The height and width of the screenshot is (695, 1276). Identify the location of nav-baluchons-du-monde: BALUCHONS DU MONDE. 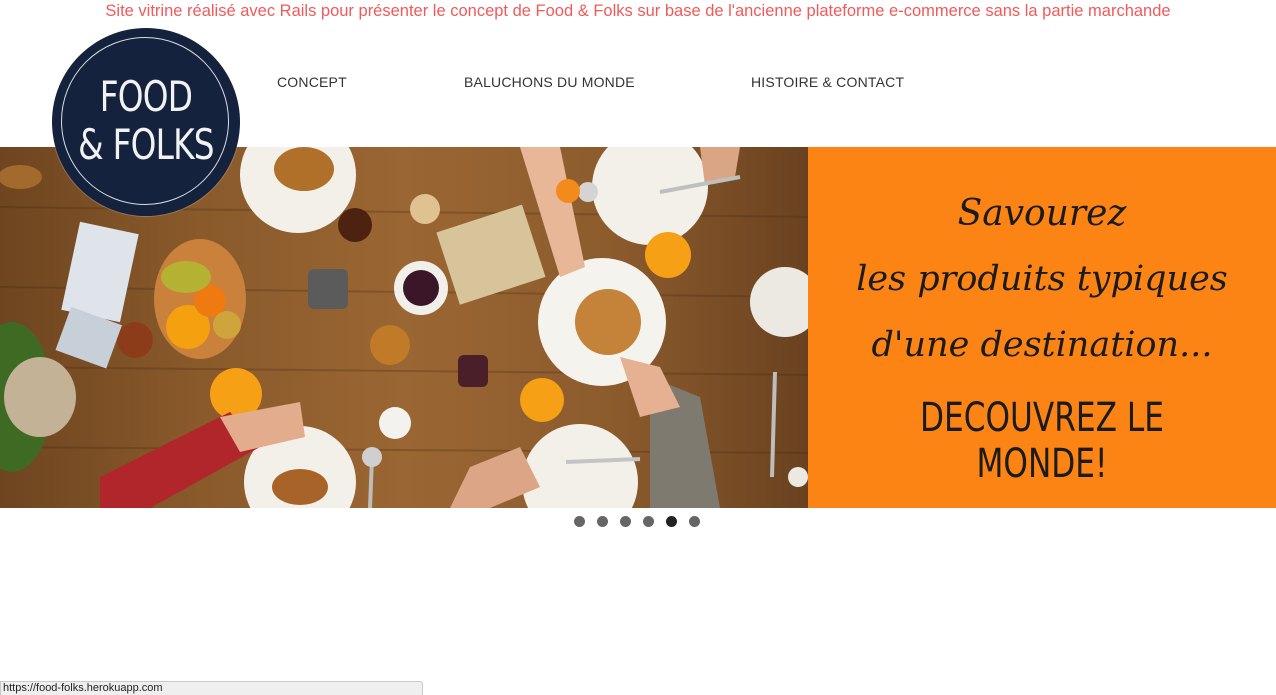
(549, 82).